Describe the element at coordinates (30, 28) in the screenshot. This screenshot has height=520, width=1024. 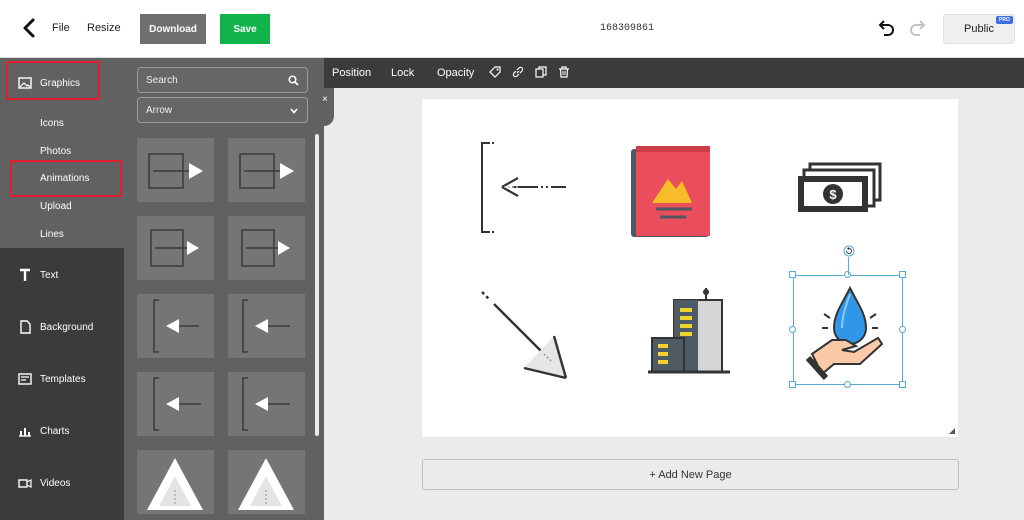
I see `back-arrow-icon` at that location.